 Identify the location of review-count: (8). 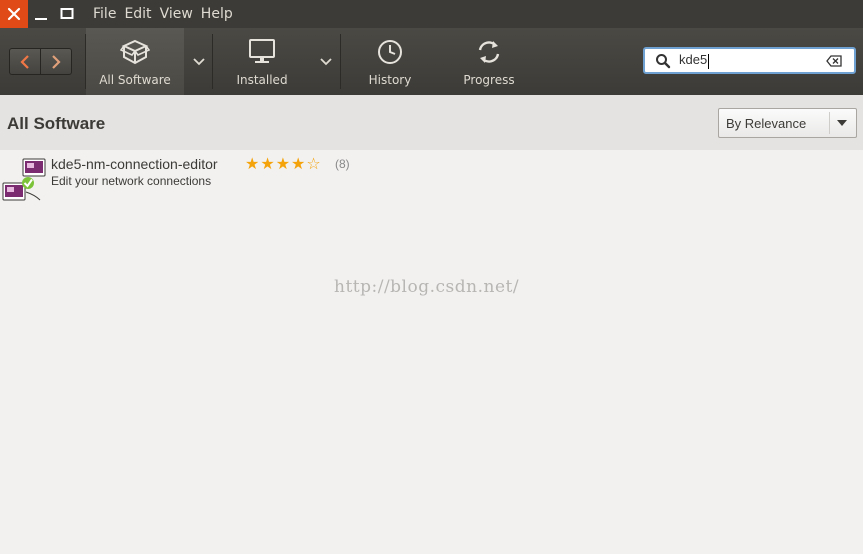
(342, 164).